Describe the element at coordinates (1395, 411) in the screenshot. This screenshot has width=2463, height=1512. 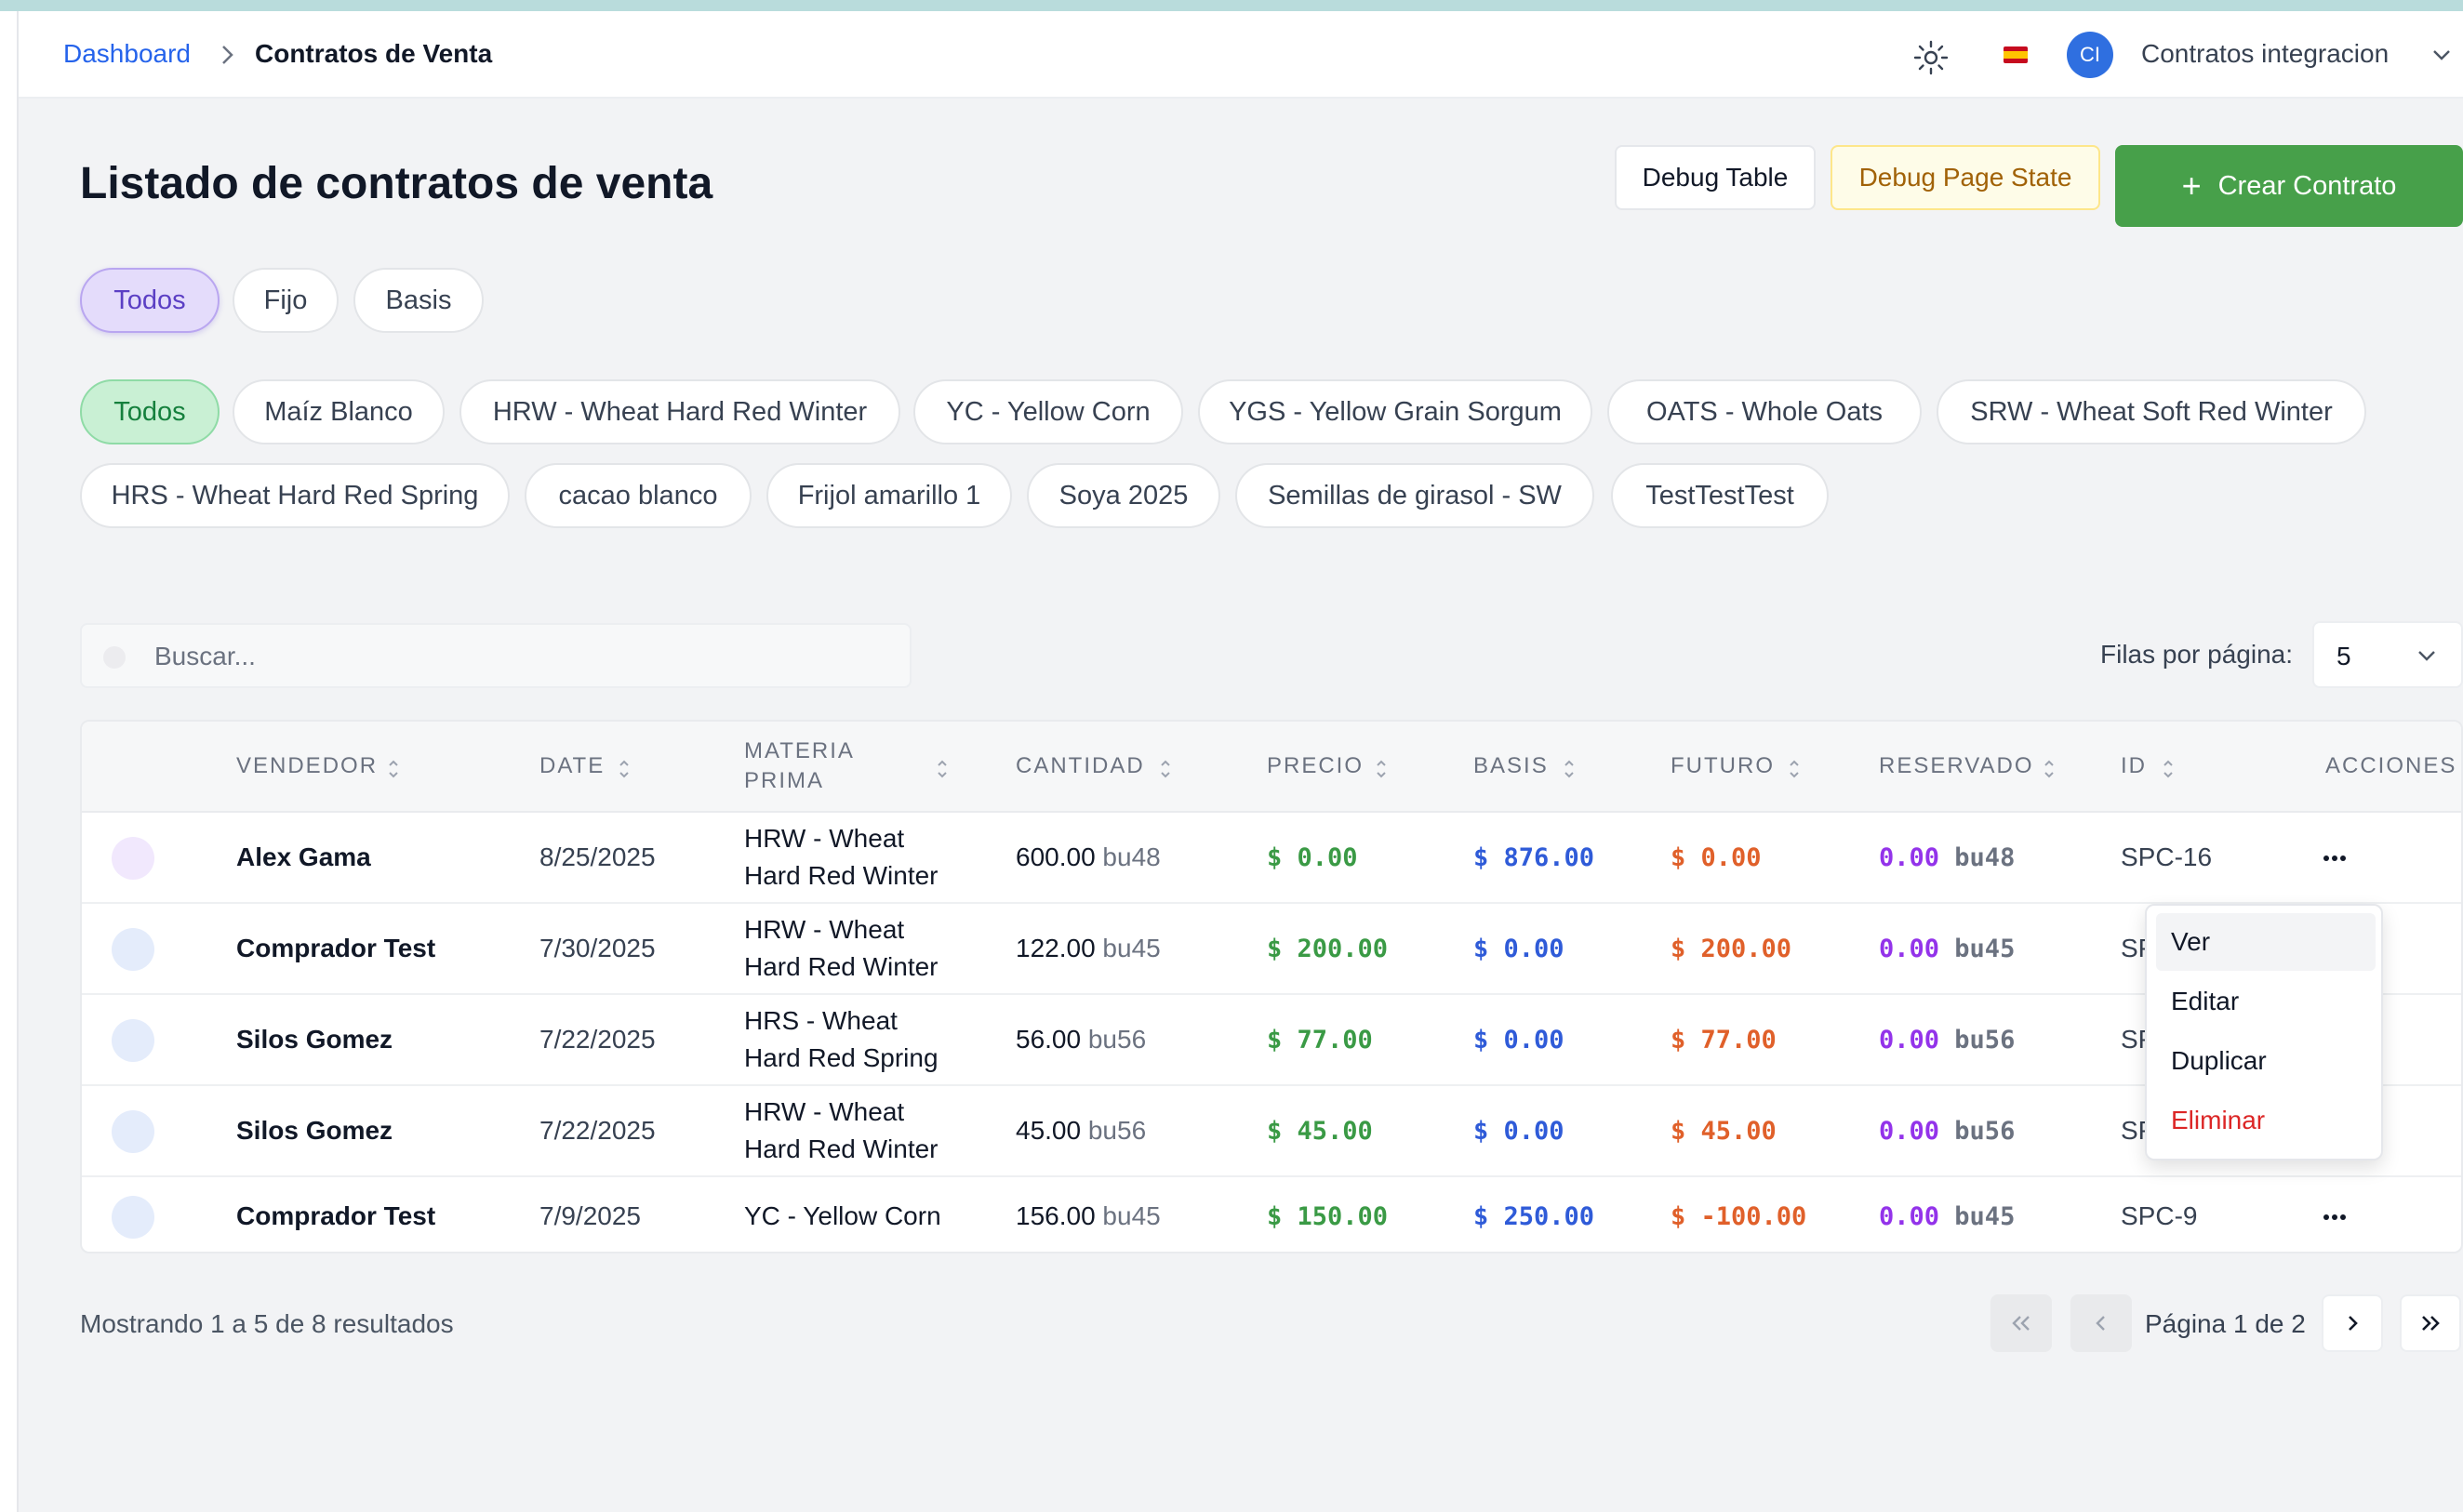
I see `product-filter: YGS - Yellow Grain Sorgum` at that location.